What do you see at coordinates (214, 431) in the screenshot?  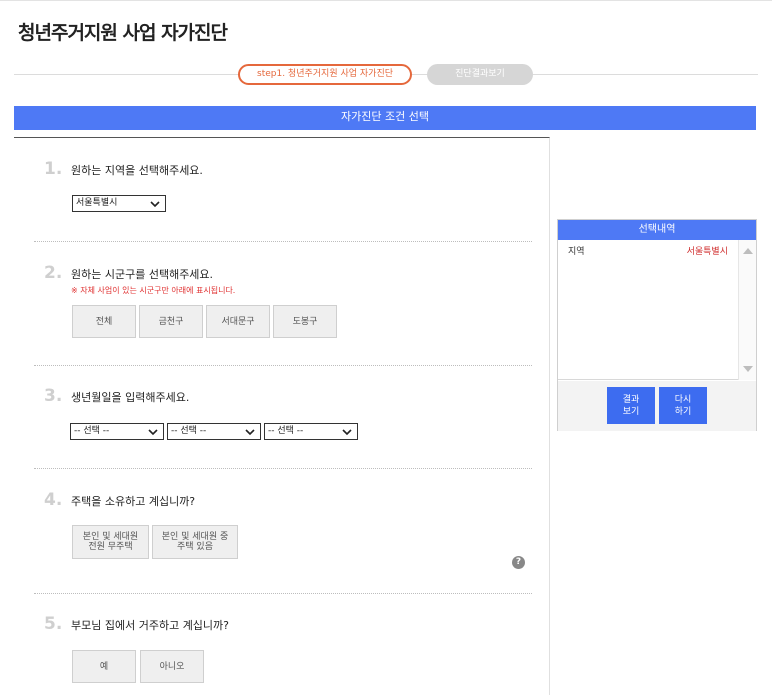 I see `birth-month-select: -- 선택 --` at bounding box center [214, 431].